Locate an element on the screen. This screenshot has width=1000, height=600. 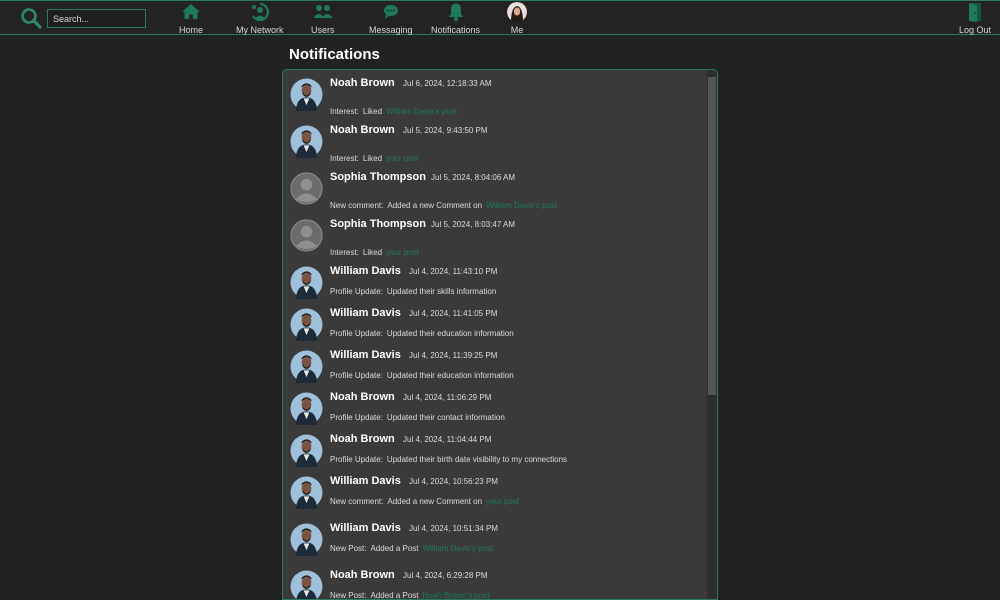
nav-messaging-label: Messaging is located at coordinates (391, 30).